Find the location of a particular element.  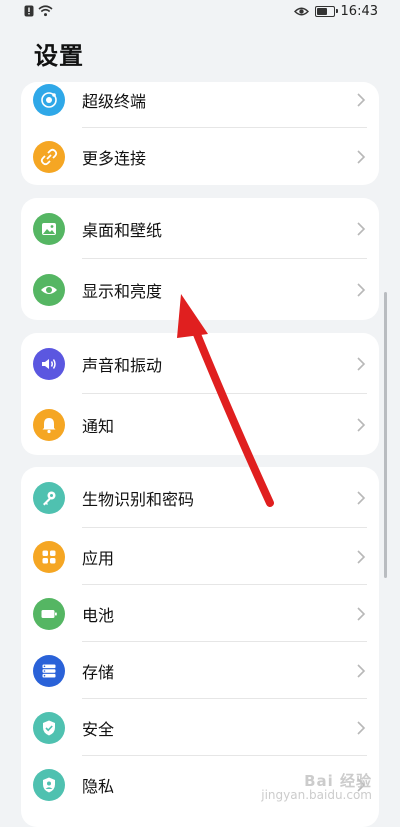

settings-item-label: 显示和亮度 is located at coordinates (122, 291).